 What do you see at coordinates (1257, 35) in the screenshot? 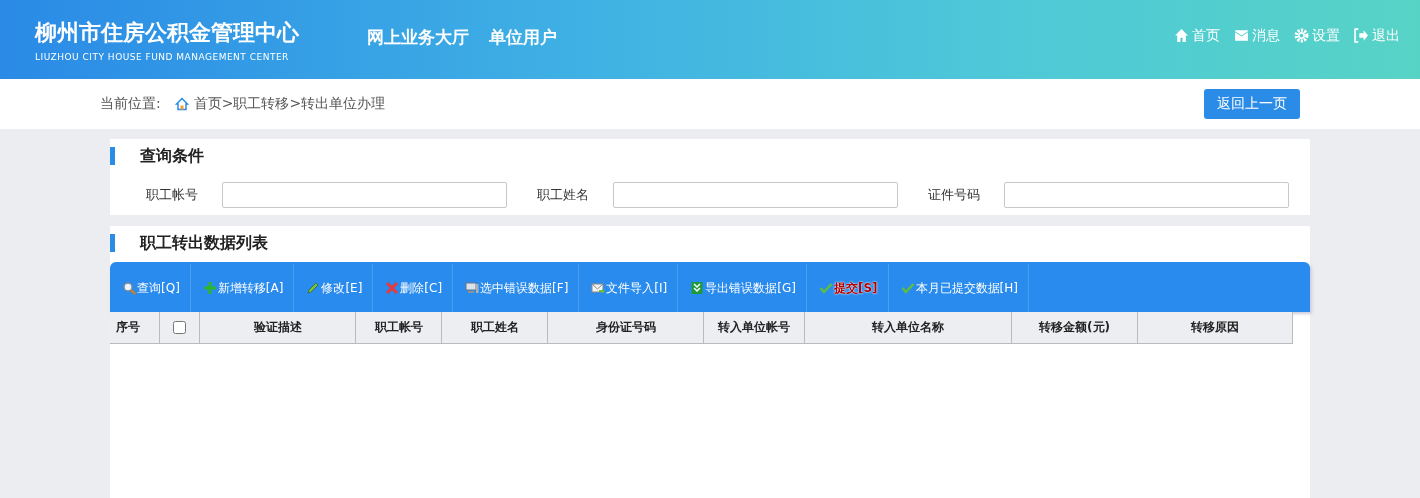
I see `header-link: 消息` at bounding box center [1257, 35].